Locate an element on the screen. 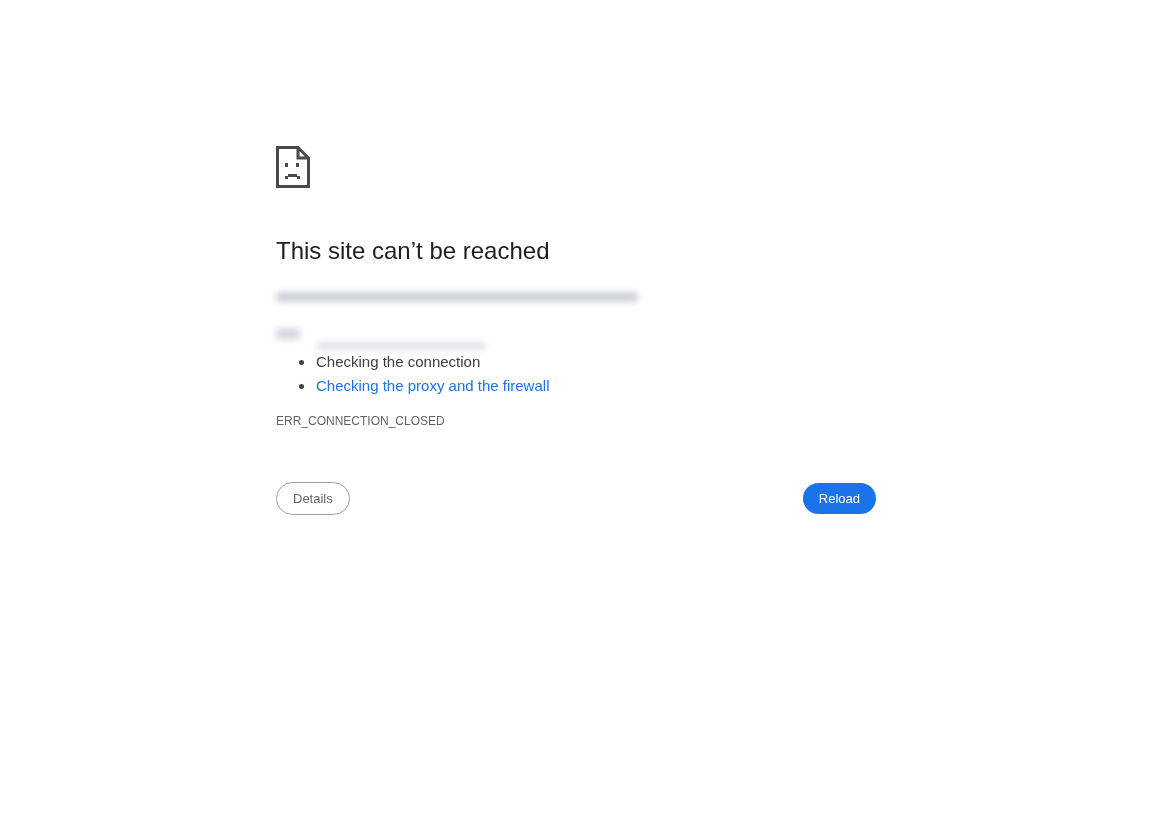 Image resolution: width=1153 pixels, height=832 pixels. sad-page-icon is located at coordinates (293, 167).